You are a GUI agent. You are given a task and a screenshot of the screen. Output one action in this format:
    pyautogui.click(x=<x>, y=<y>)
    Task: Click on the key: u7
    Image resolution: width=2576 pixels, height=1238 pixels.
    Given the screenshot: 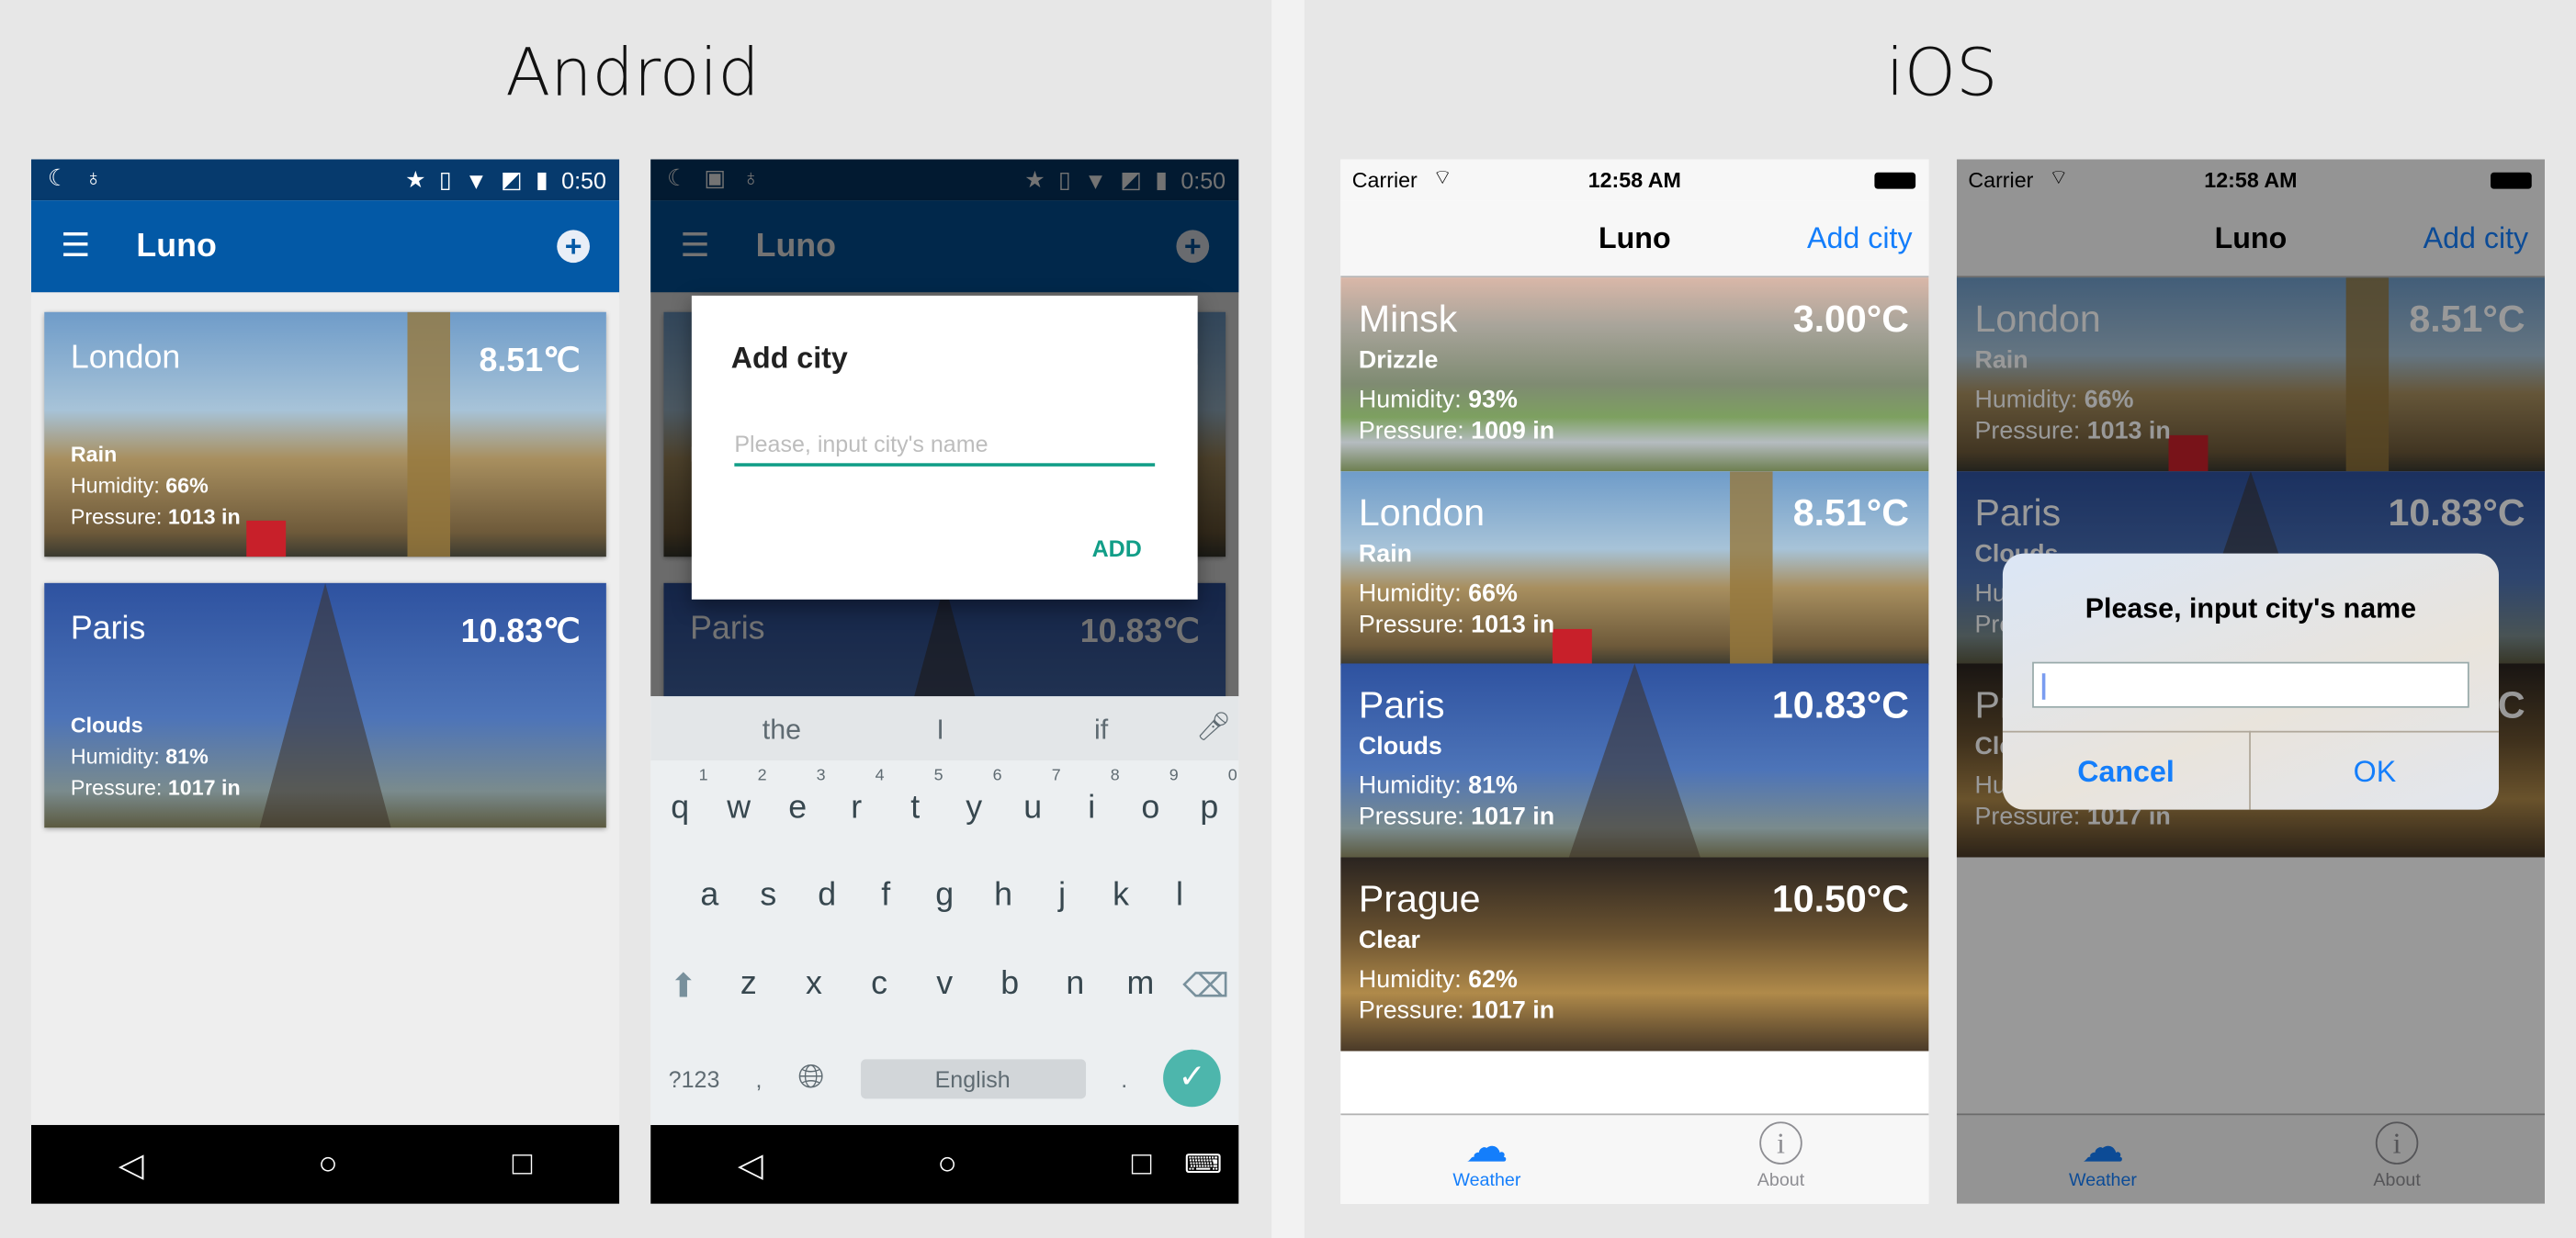 What is the action you would take?
    pyautogui.click(x=1034, y=797)
    